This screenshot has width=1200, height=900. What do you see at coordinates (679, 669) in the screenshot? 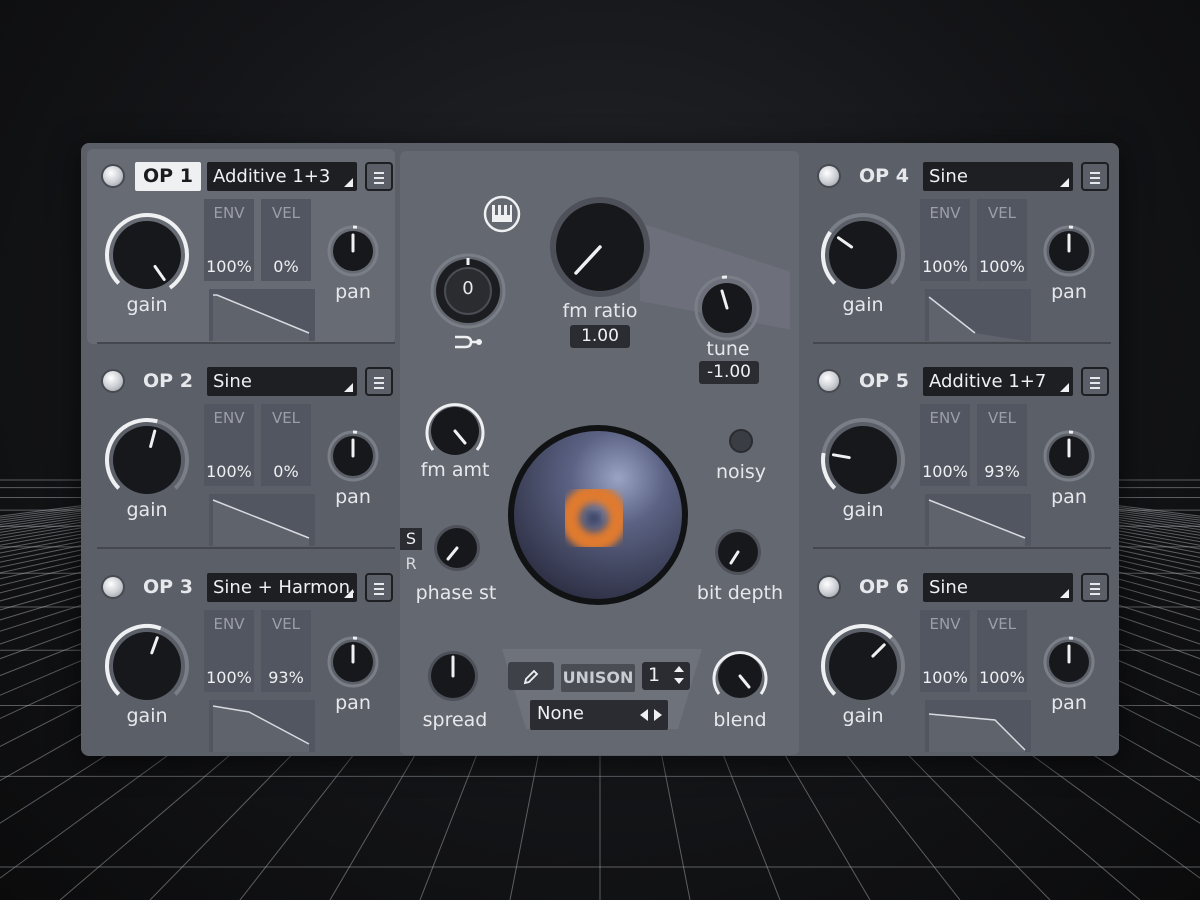
I see `stepper-up-icon` at bounding box center [679, 669].